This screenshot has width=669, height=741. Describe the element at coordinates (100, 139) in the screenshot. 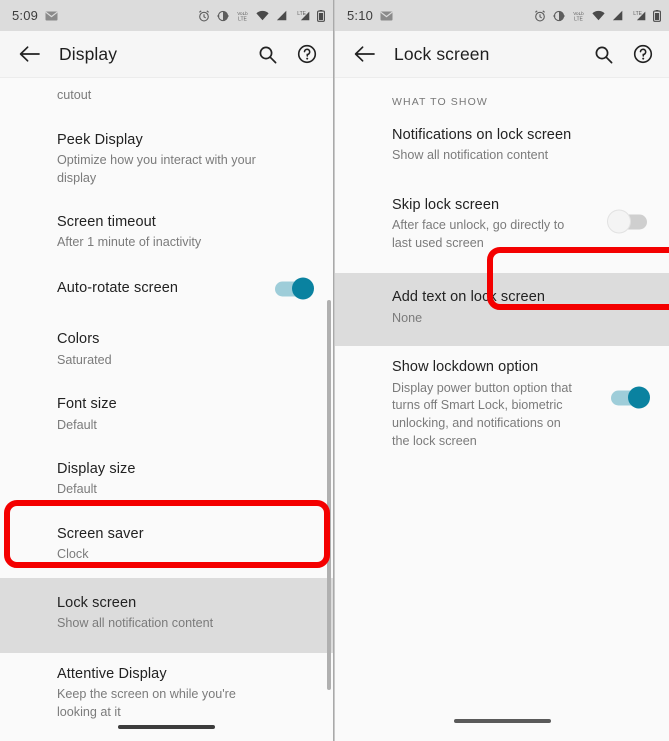

I see `list-item-title: Peek Display` at that location.